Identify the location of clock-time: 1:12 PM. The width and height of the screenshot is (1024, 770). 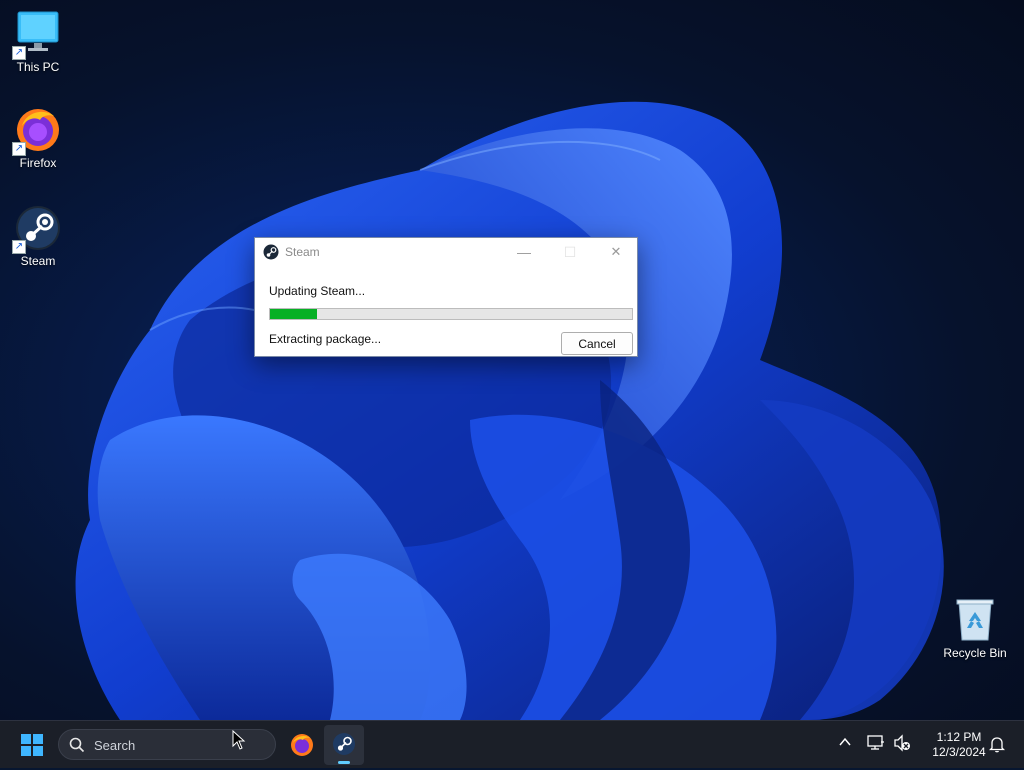
(959, 737).